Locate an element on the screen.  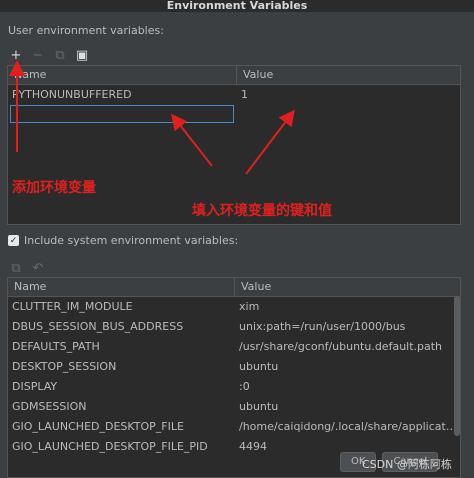
include-system-vars-row: ✓ Include system environment variables: is located at coordinates (123, 240).